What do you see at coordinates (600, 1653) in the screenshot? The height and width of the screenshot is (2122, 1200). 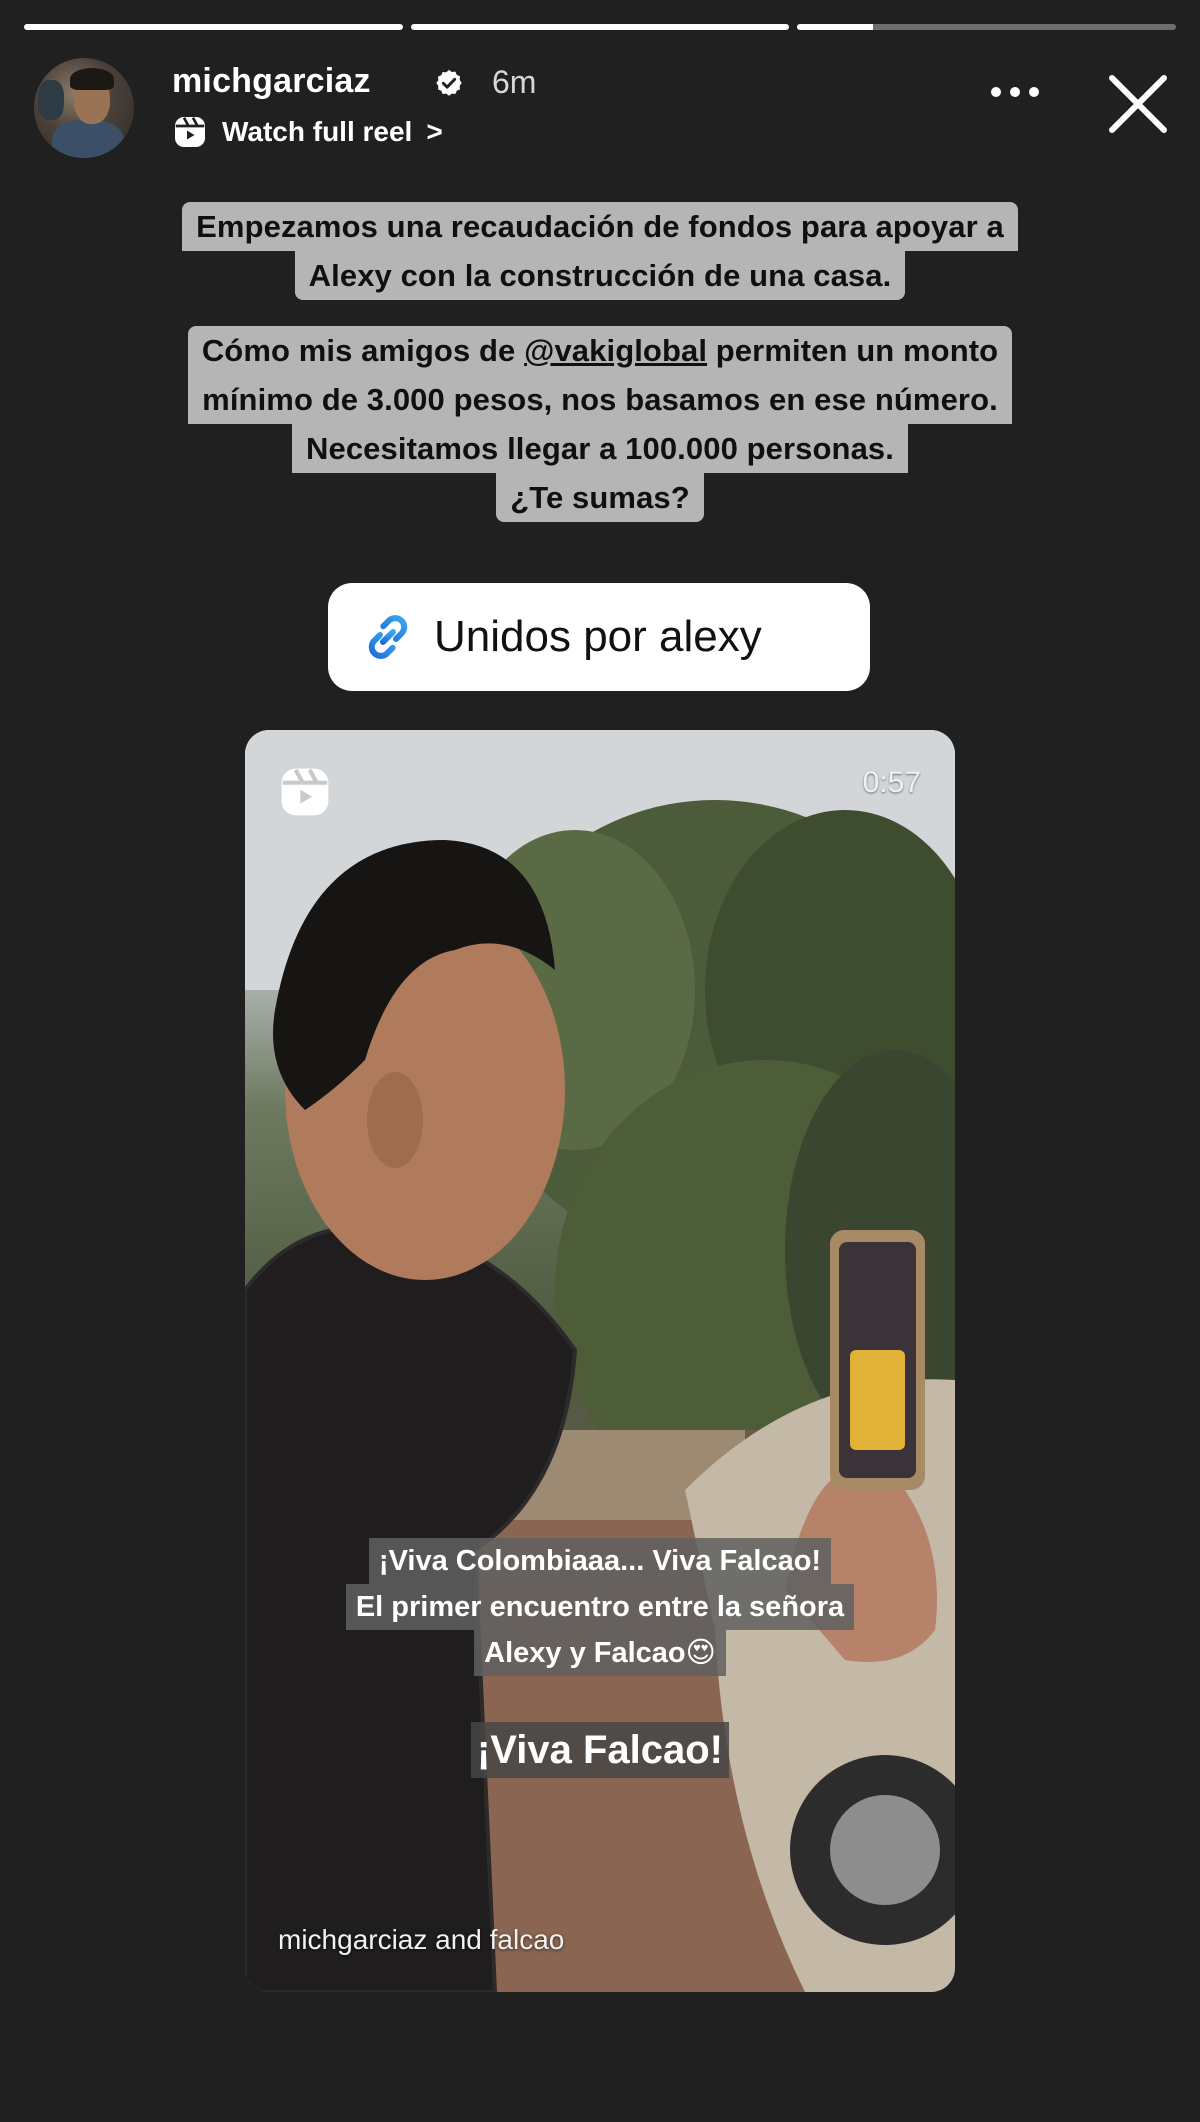 I see `overlay-caption-line: Alexy y Falcao😍` at bounding box center [600, 1653].